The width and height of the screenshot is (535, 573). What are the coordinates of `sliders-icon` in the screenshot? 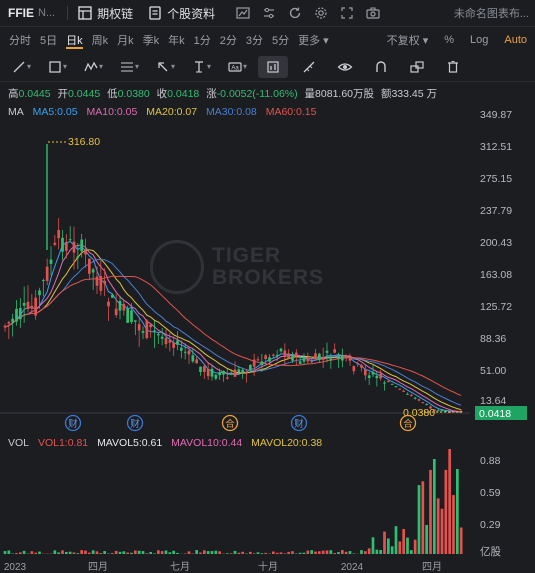 It's located at (269, 13).